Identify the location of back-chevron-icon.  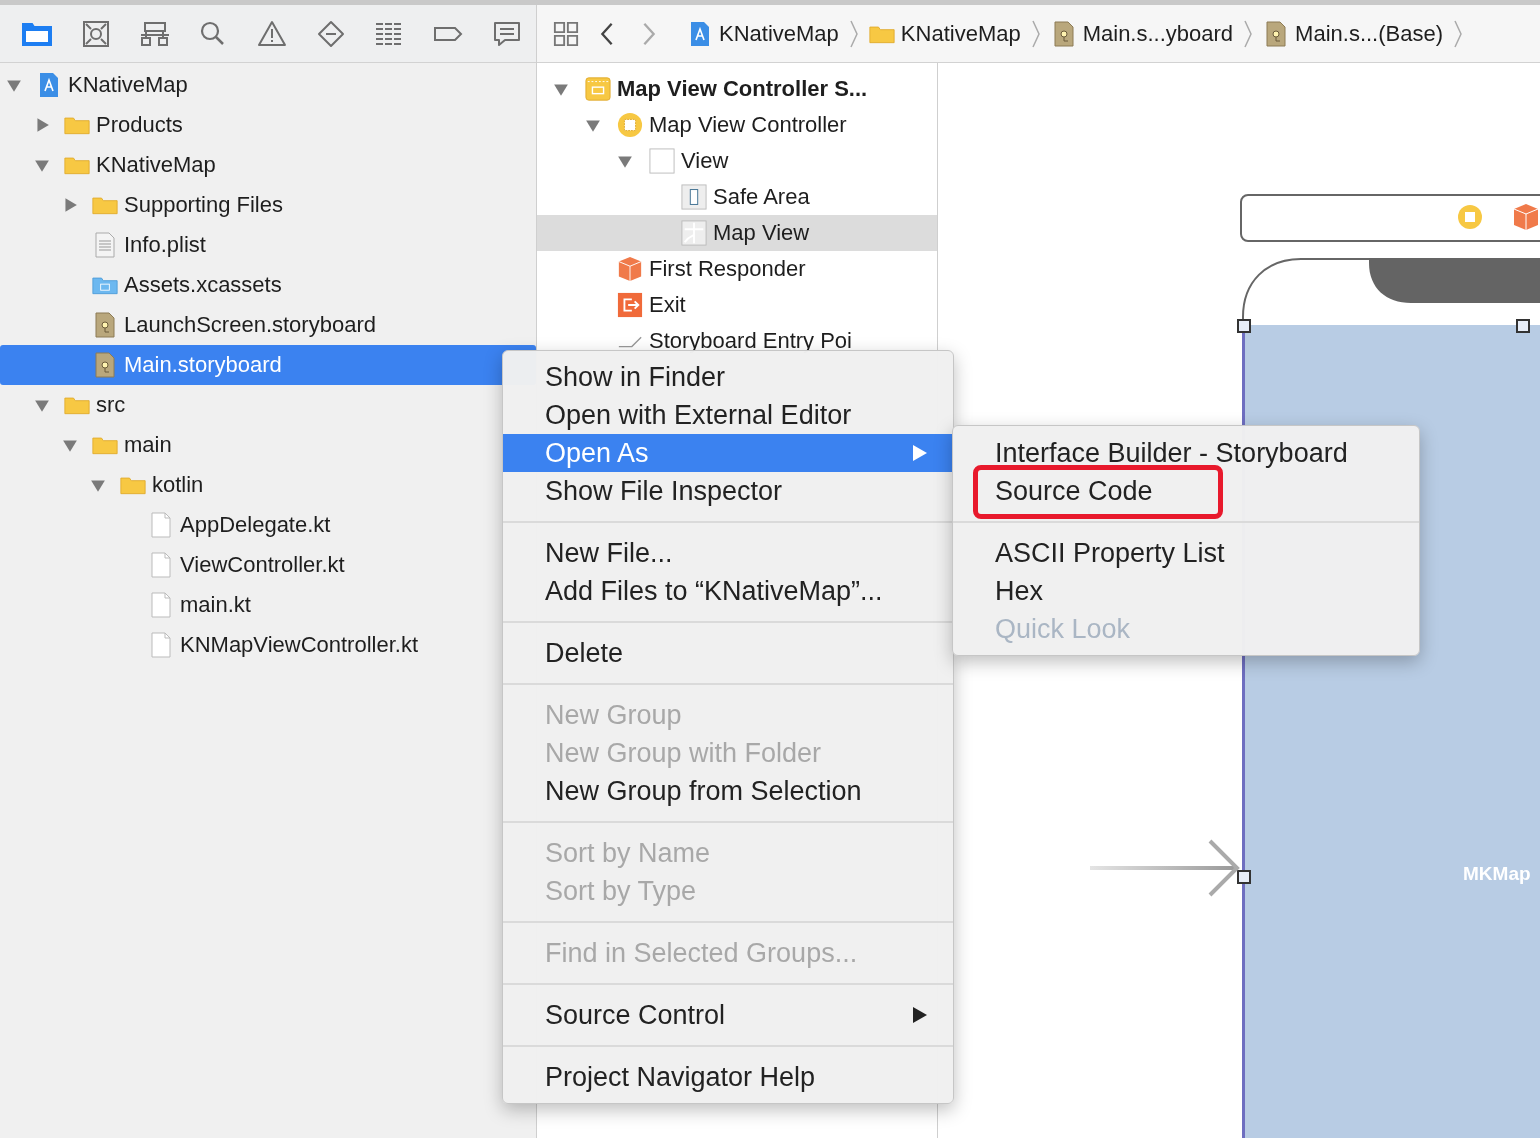
(607, 33).